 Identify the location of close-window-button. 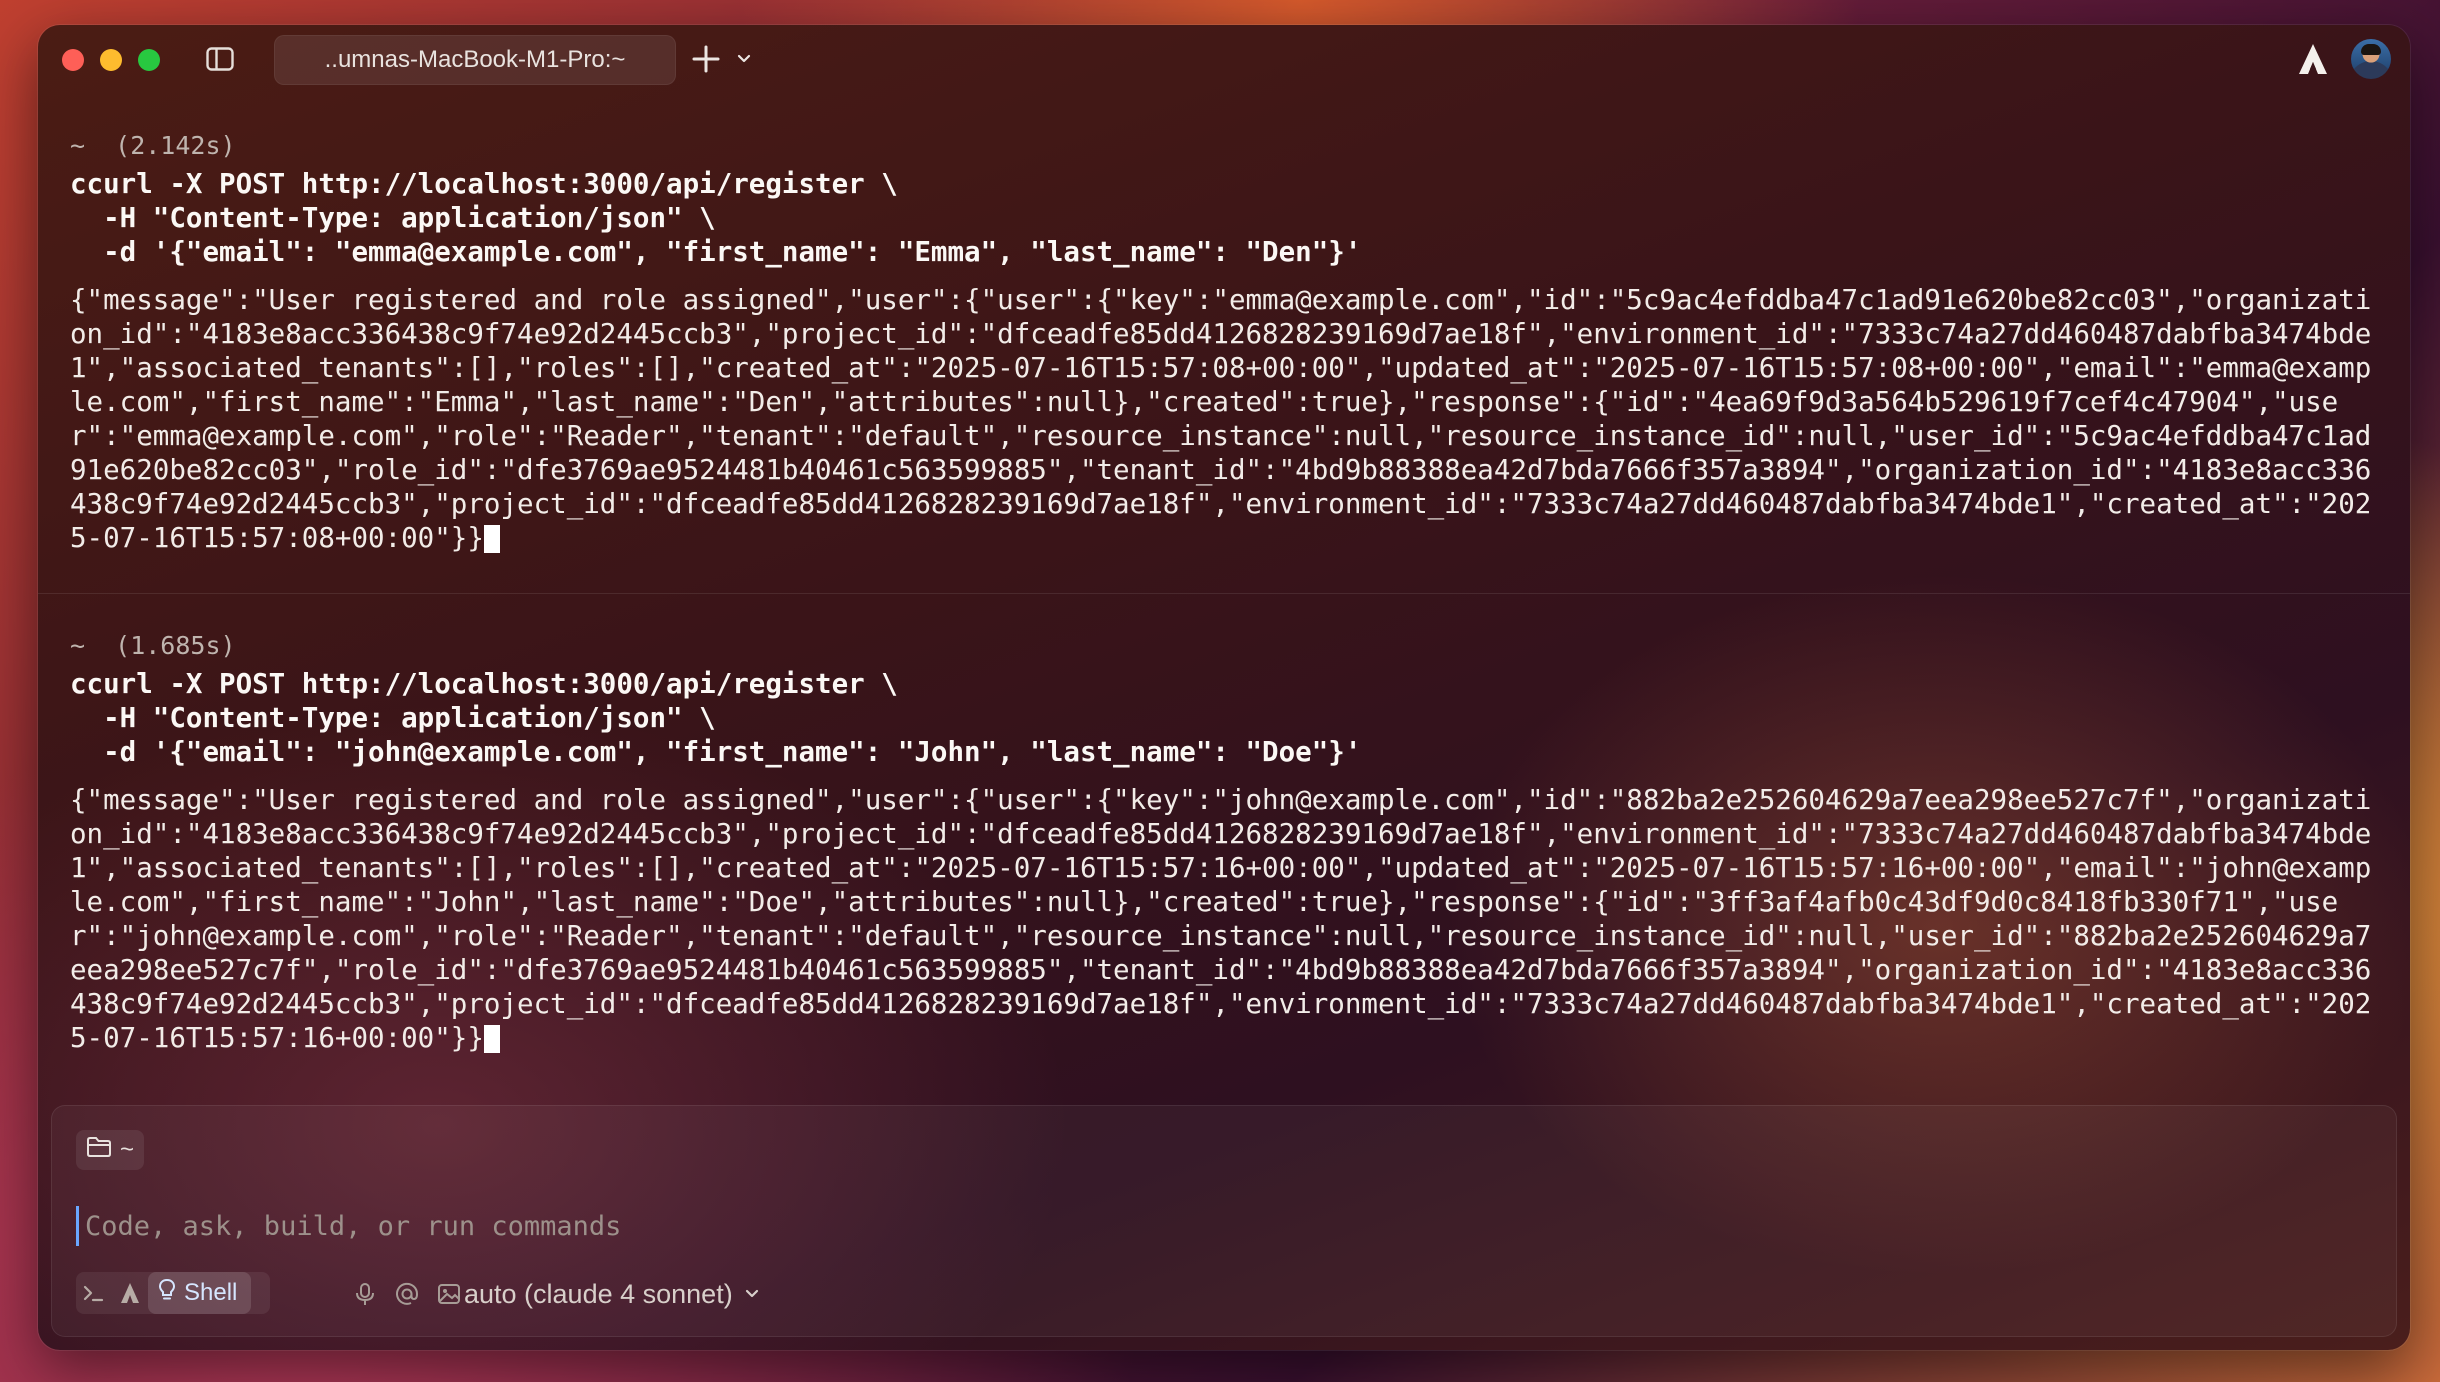
(73, 60).